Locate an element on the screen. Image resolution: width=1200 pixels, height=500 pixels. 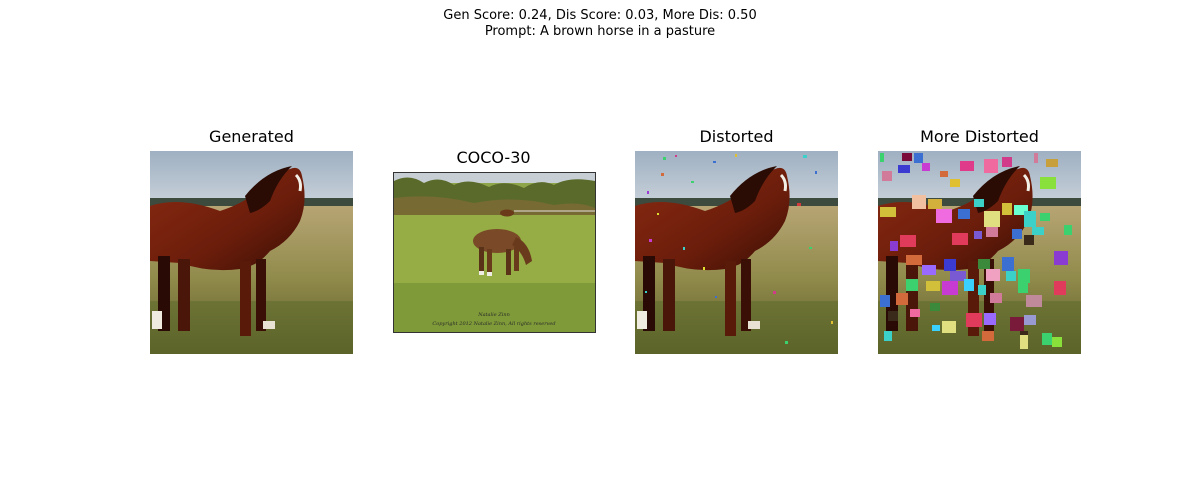
panel-title-distorted: Distorted is located at coordinates (736, 136).